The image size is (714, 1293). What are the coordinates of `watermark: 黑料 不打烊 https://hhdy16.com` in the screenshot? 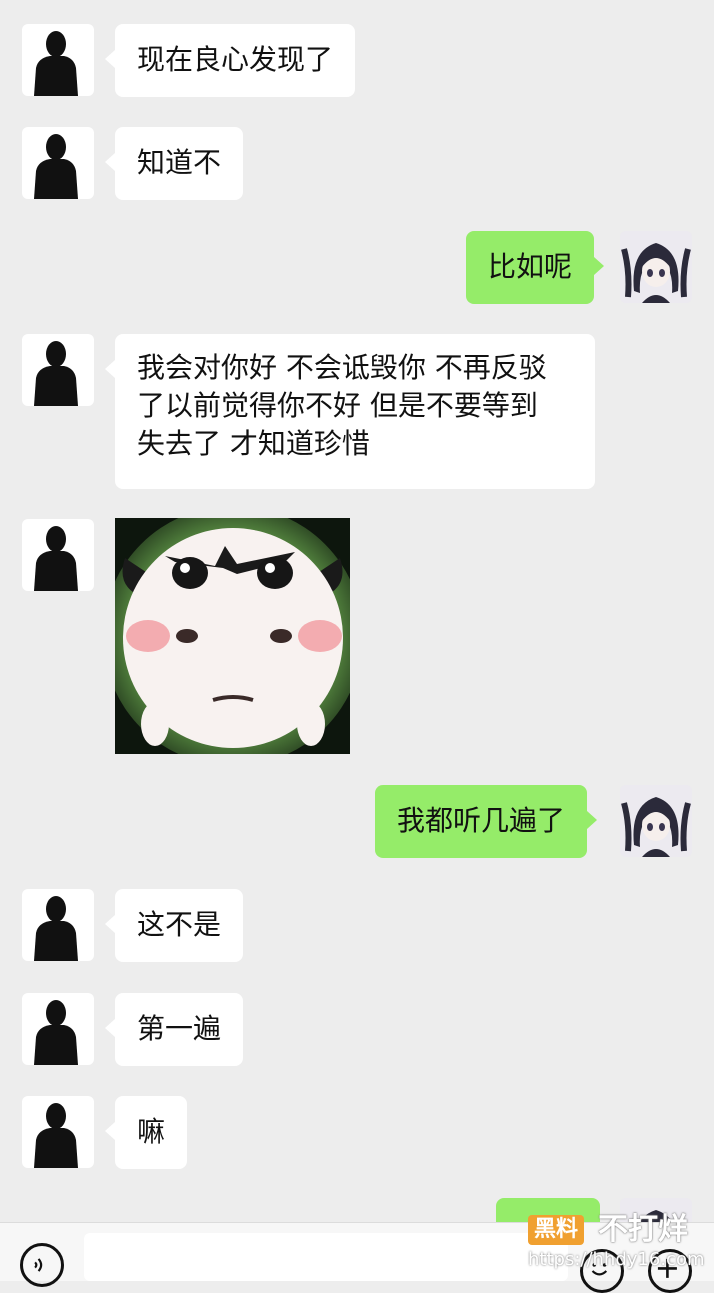 It's located at (618, 1245).